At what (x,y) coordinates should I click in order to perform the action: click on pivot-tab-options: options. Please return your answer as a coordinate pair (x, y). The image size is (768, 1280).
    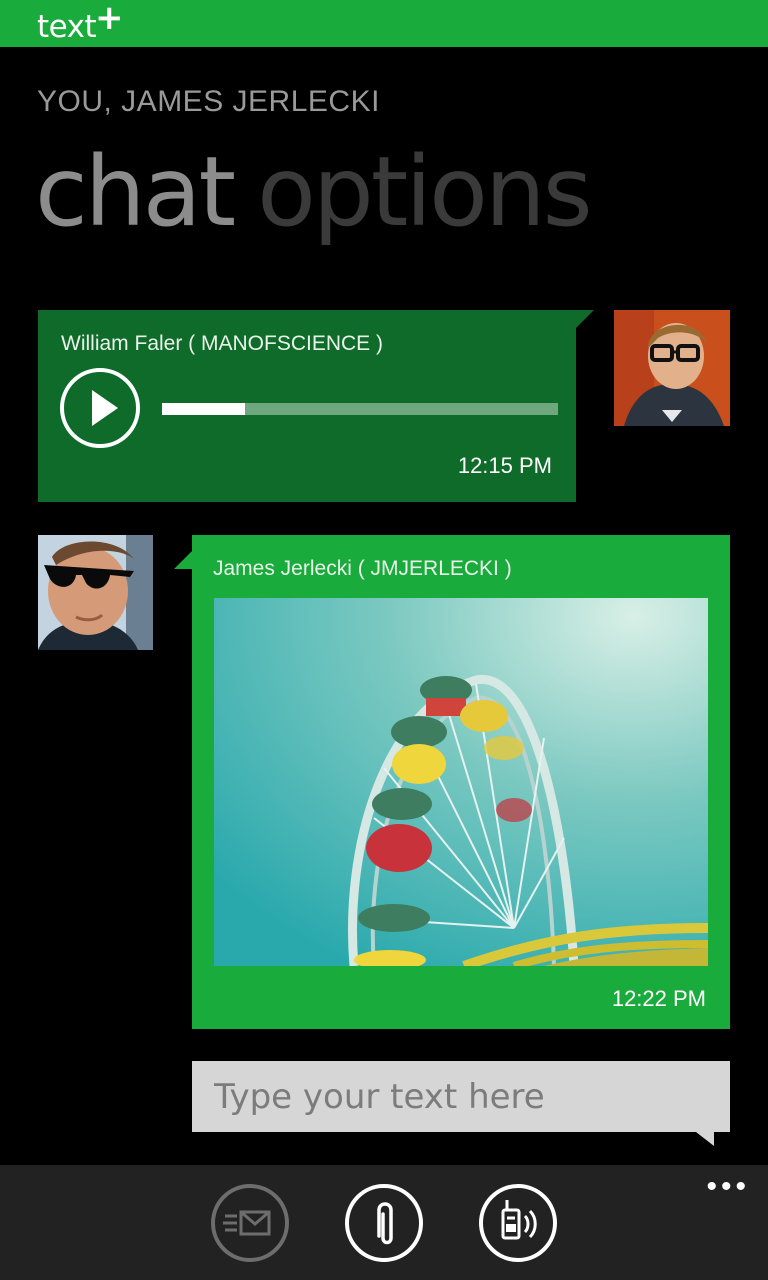
    Looking at the image, I should click on (425, 192).